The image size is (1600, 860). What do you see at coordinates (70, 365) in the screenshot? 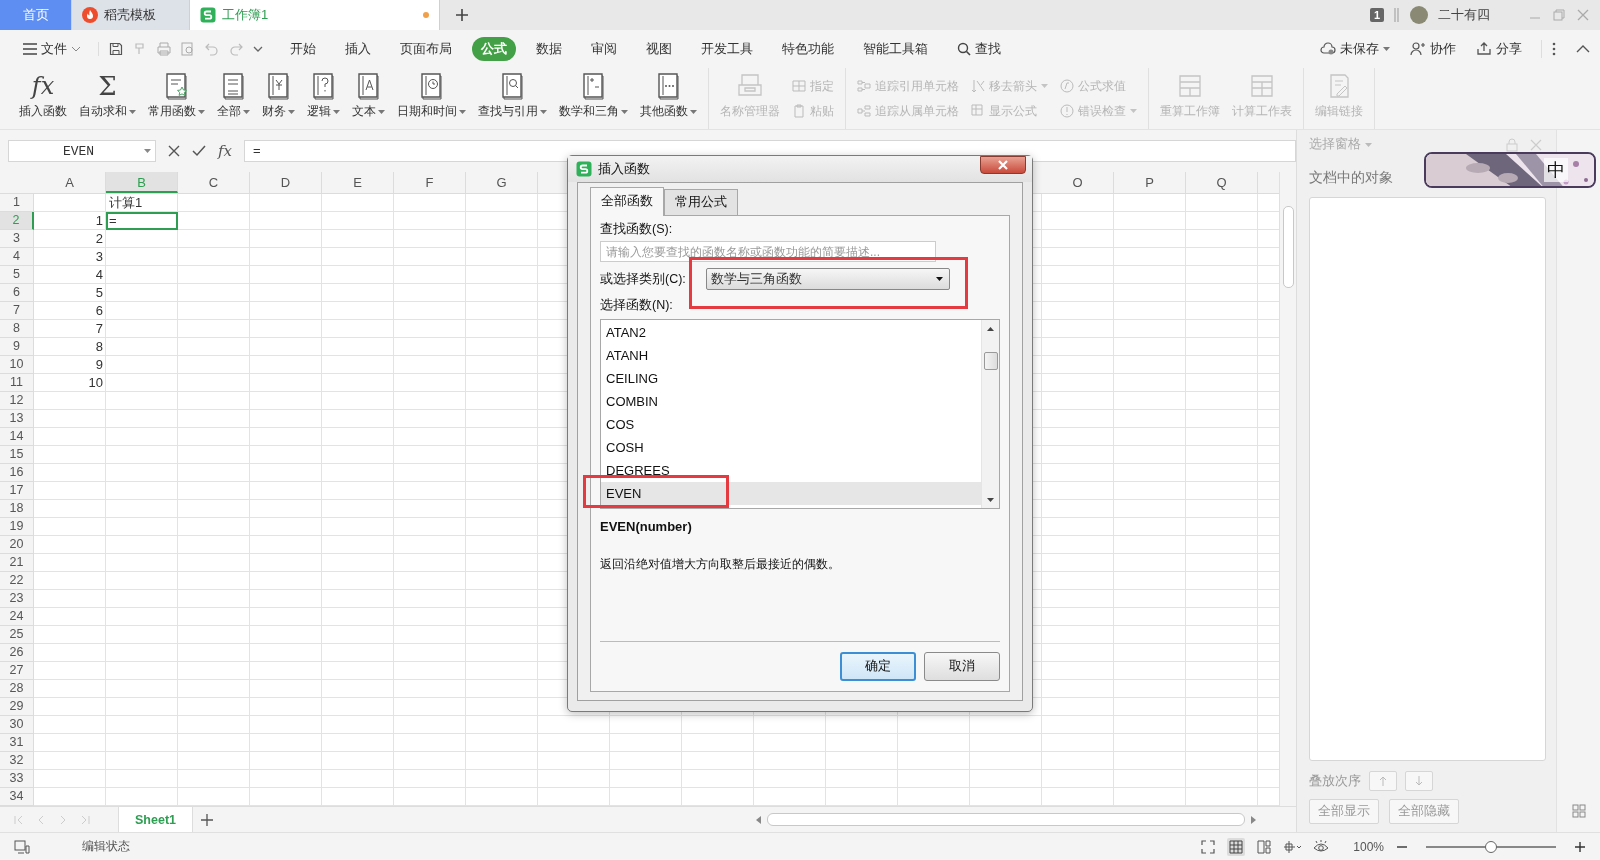
I see `table-cell: 9` at bounding box center [70, 365].